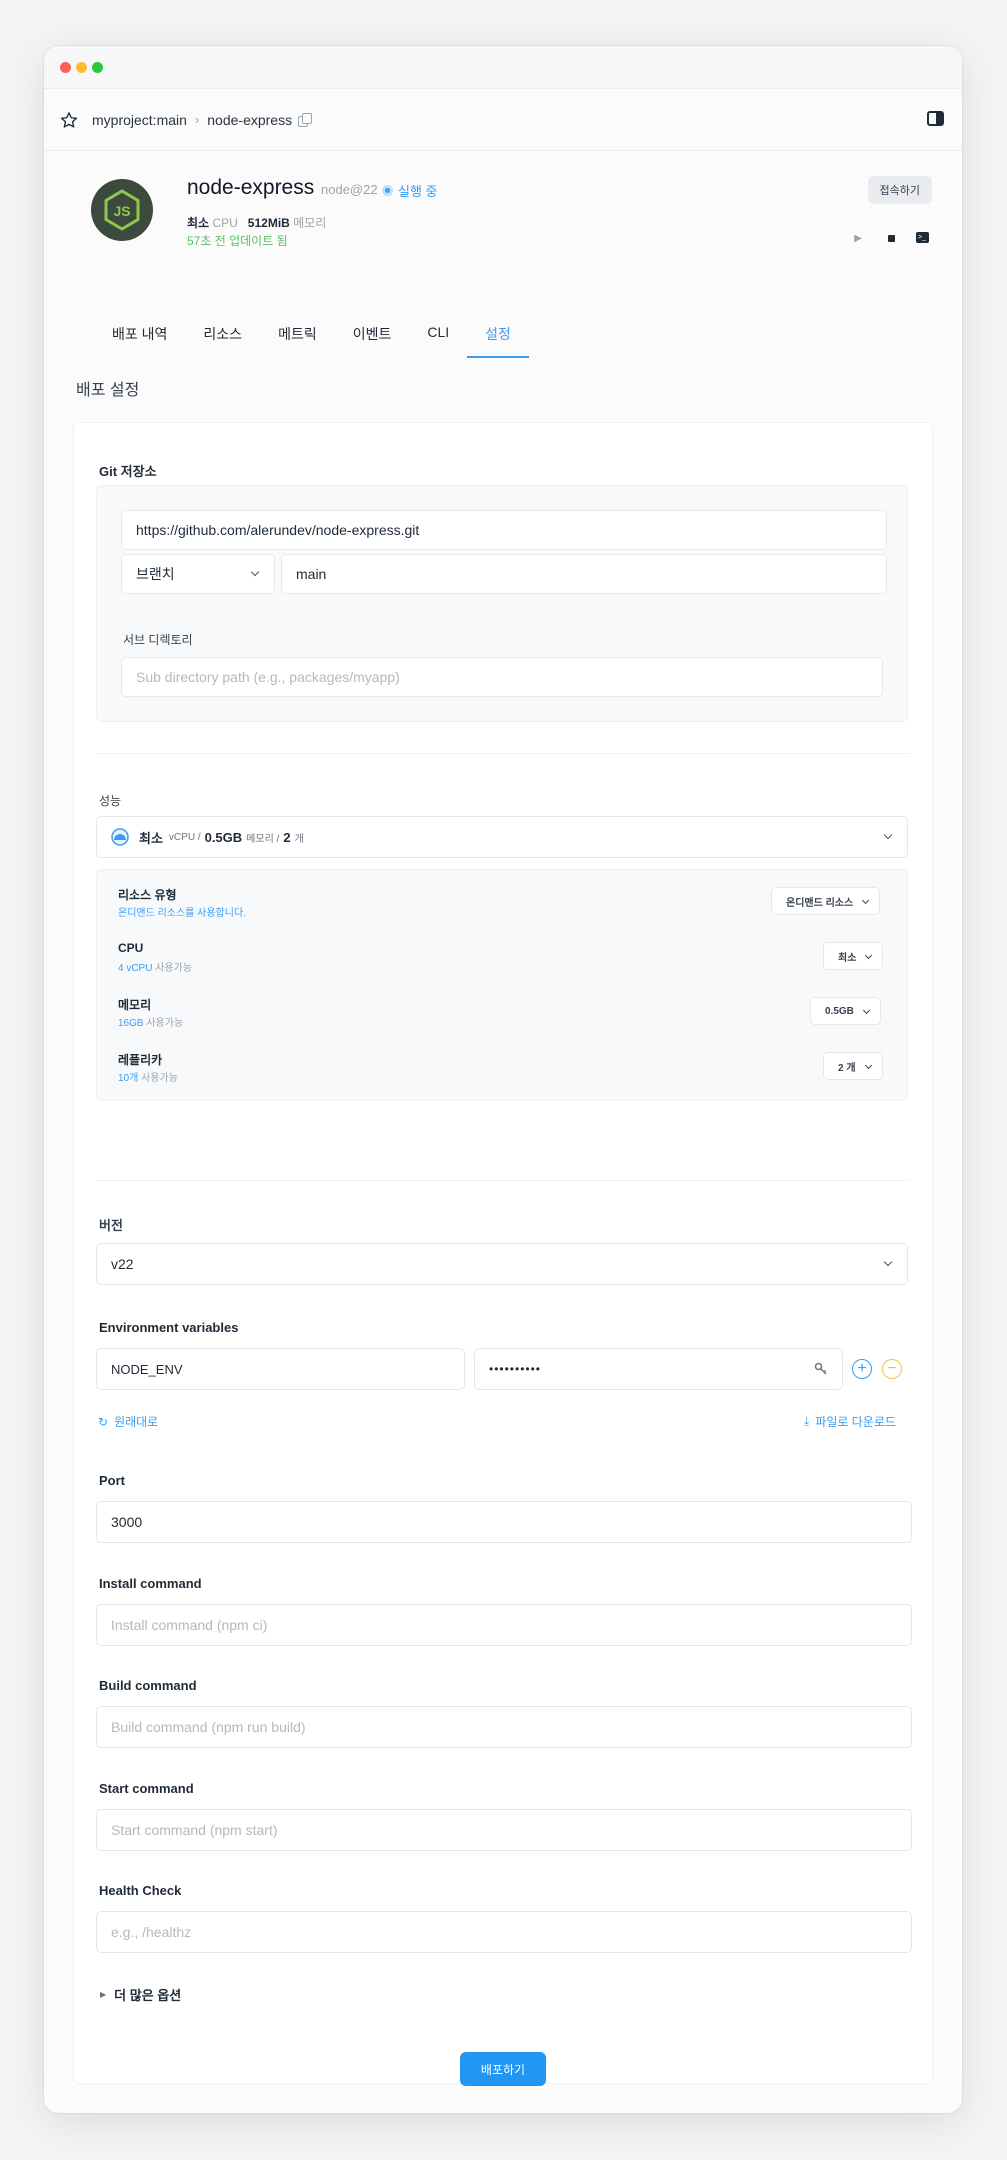  What do you see at coordinates (504, 1932) in the screenshot?
I see `health-check-input: e.g., /healthz` at bounding box center [504, 1932].